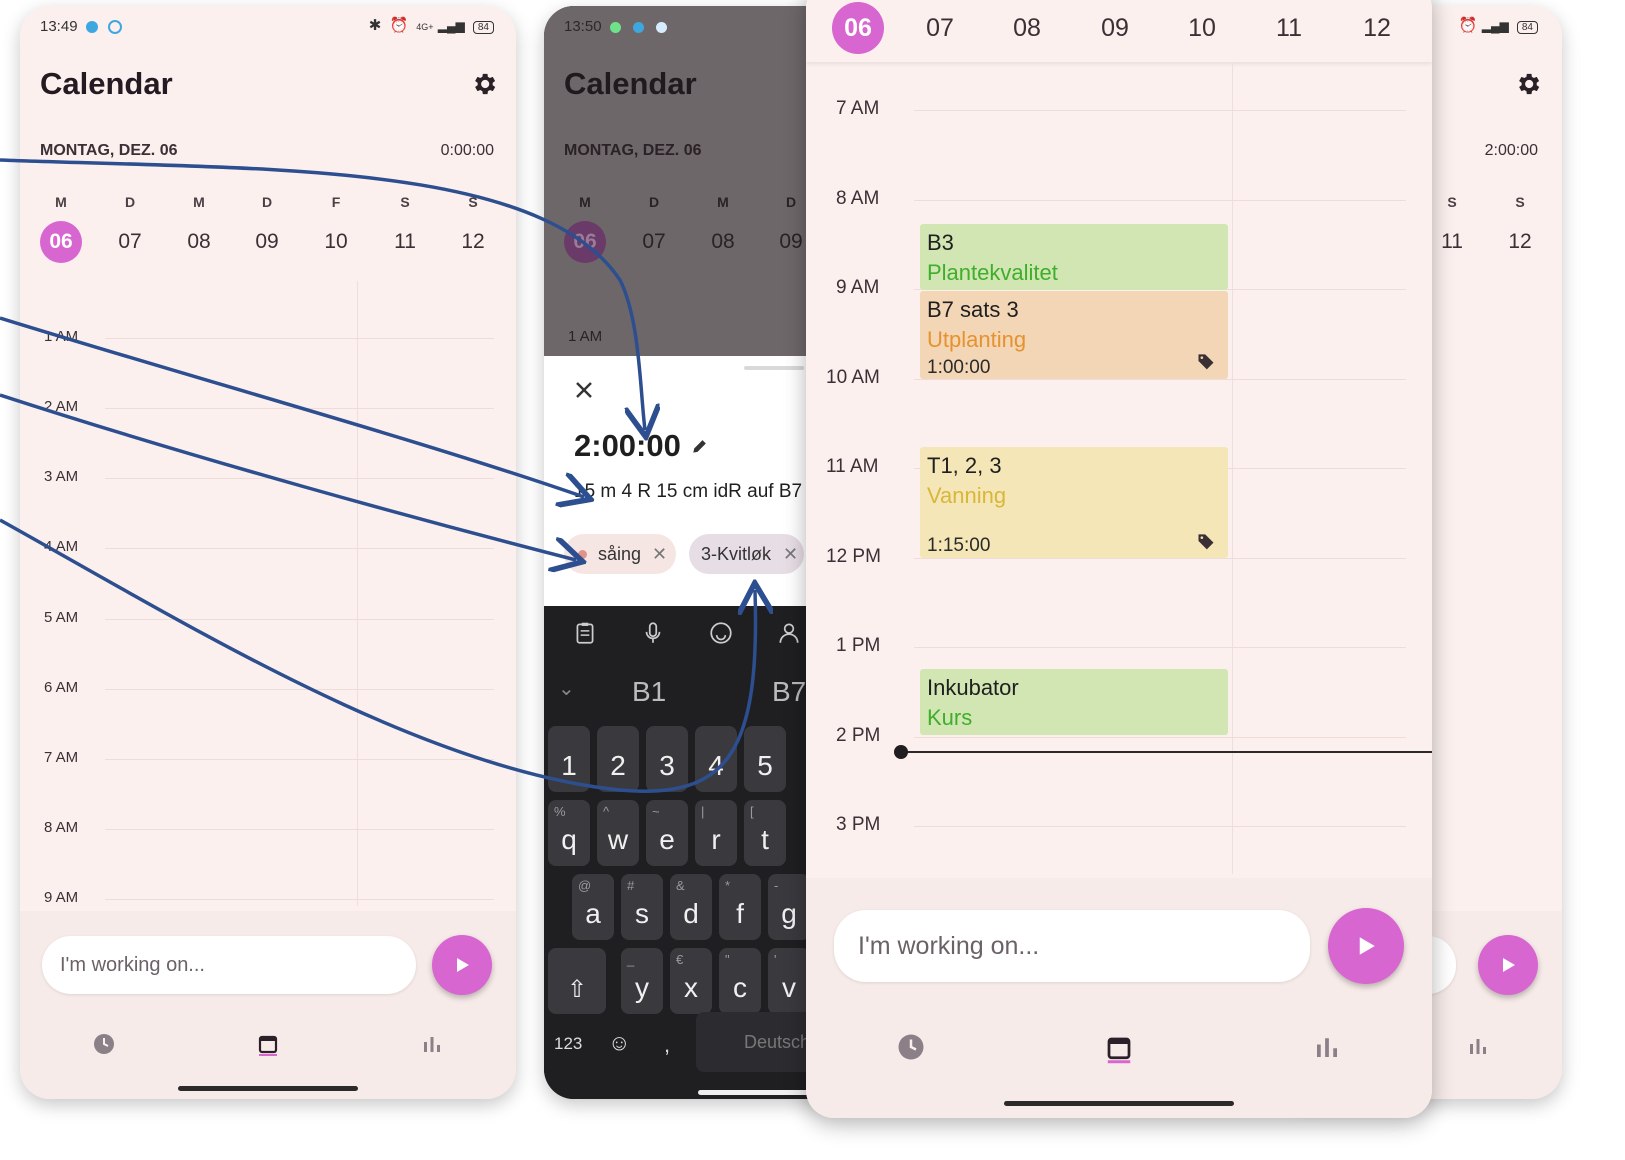  What do you see at coordinates (765, 833) in the screenshot?
I see `key-t: [t` at bounding box center [765, 833].